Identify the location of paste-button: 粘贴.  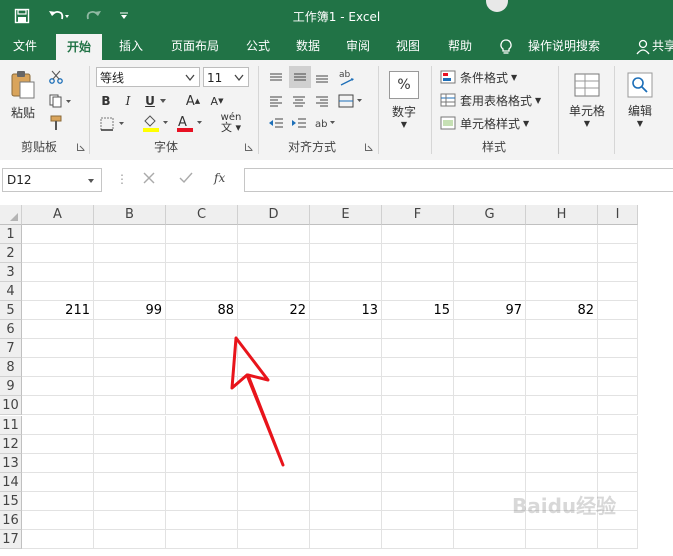
(23, 95).